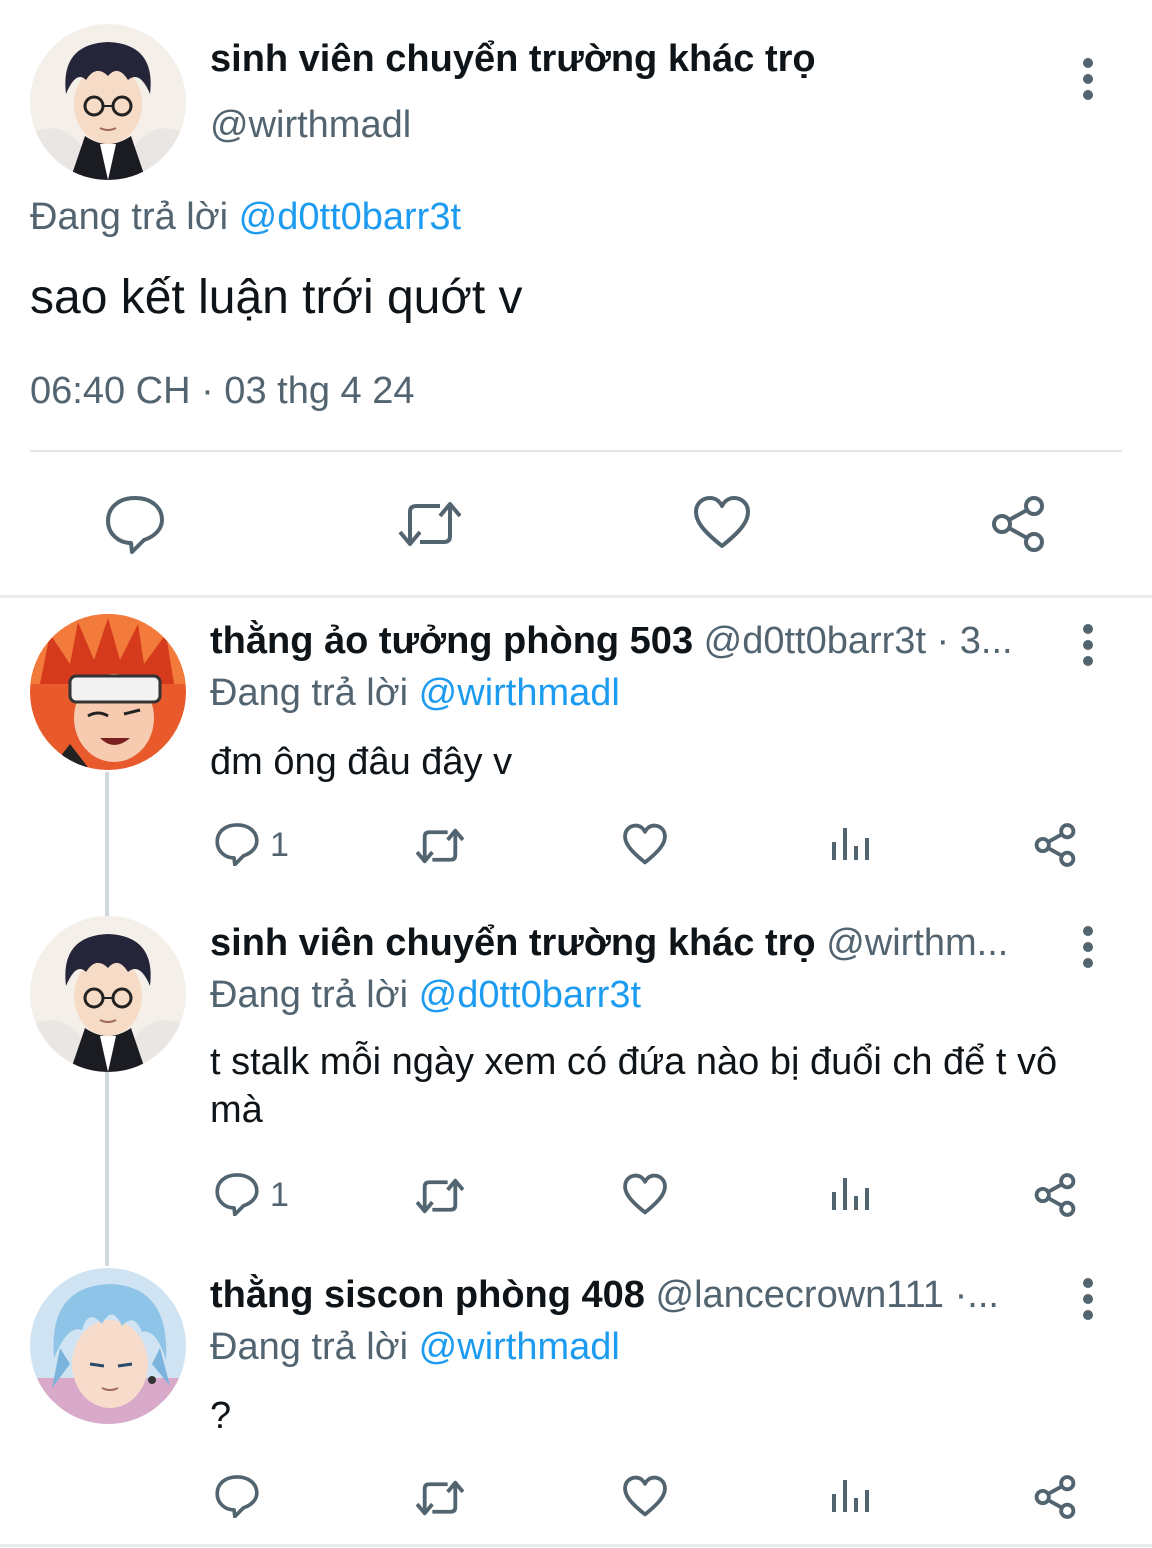 The height and width of the screenshot is (1548, 1152). Describe the element at coordinates (310, 125) in the screenshot. I see `author-handle: @wirthmadl` at that location.